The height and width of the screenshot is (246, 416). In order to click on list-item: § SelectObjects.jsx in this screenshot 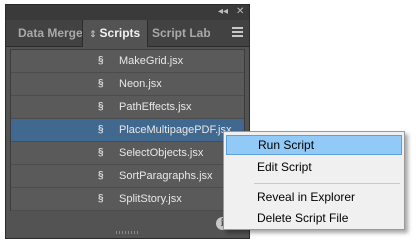, I will do `click(127, 153)`.